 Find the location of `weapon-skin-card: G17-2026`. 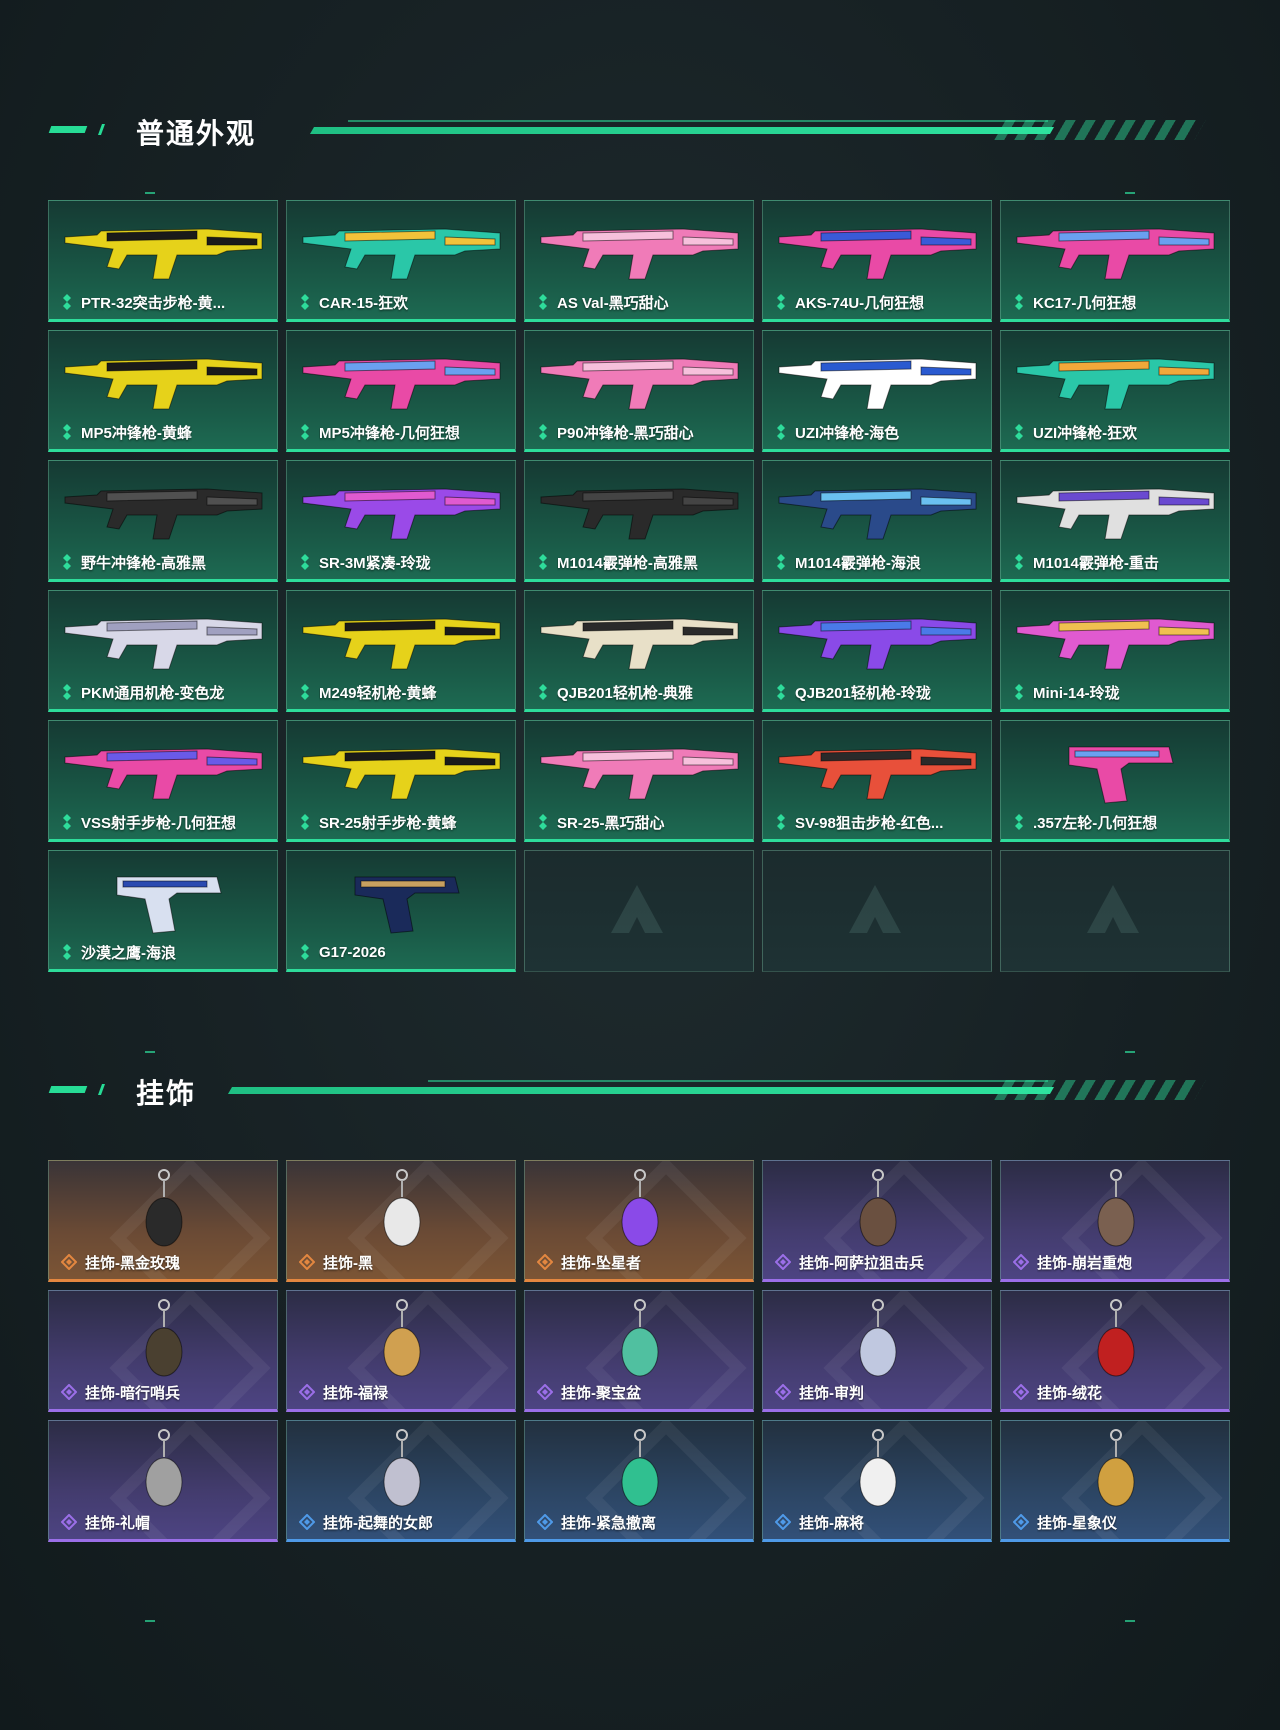

weapon-skin-card: G17-2026 is located at coordinates (401, 911).